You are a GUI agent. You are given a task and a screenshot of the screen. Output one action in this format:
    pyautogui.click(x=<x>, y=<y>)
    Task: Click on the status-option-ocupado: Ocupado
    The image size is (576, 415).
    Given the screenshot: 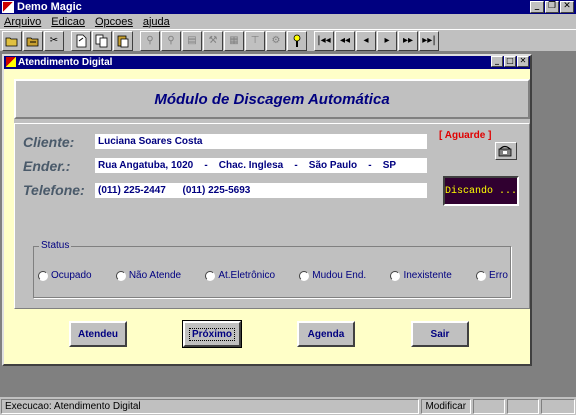 What is the action you would take?
    pyautogui.click(x=65, y=275)
    